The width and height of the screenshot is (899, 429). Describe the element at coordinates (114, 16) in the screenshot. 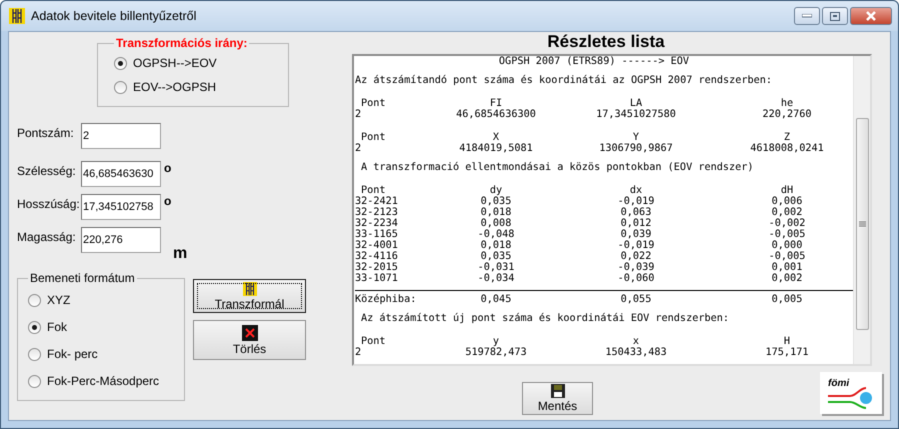

I see `window-title: Adatok bevitele billentyűzetről` at that location.